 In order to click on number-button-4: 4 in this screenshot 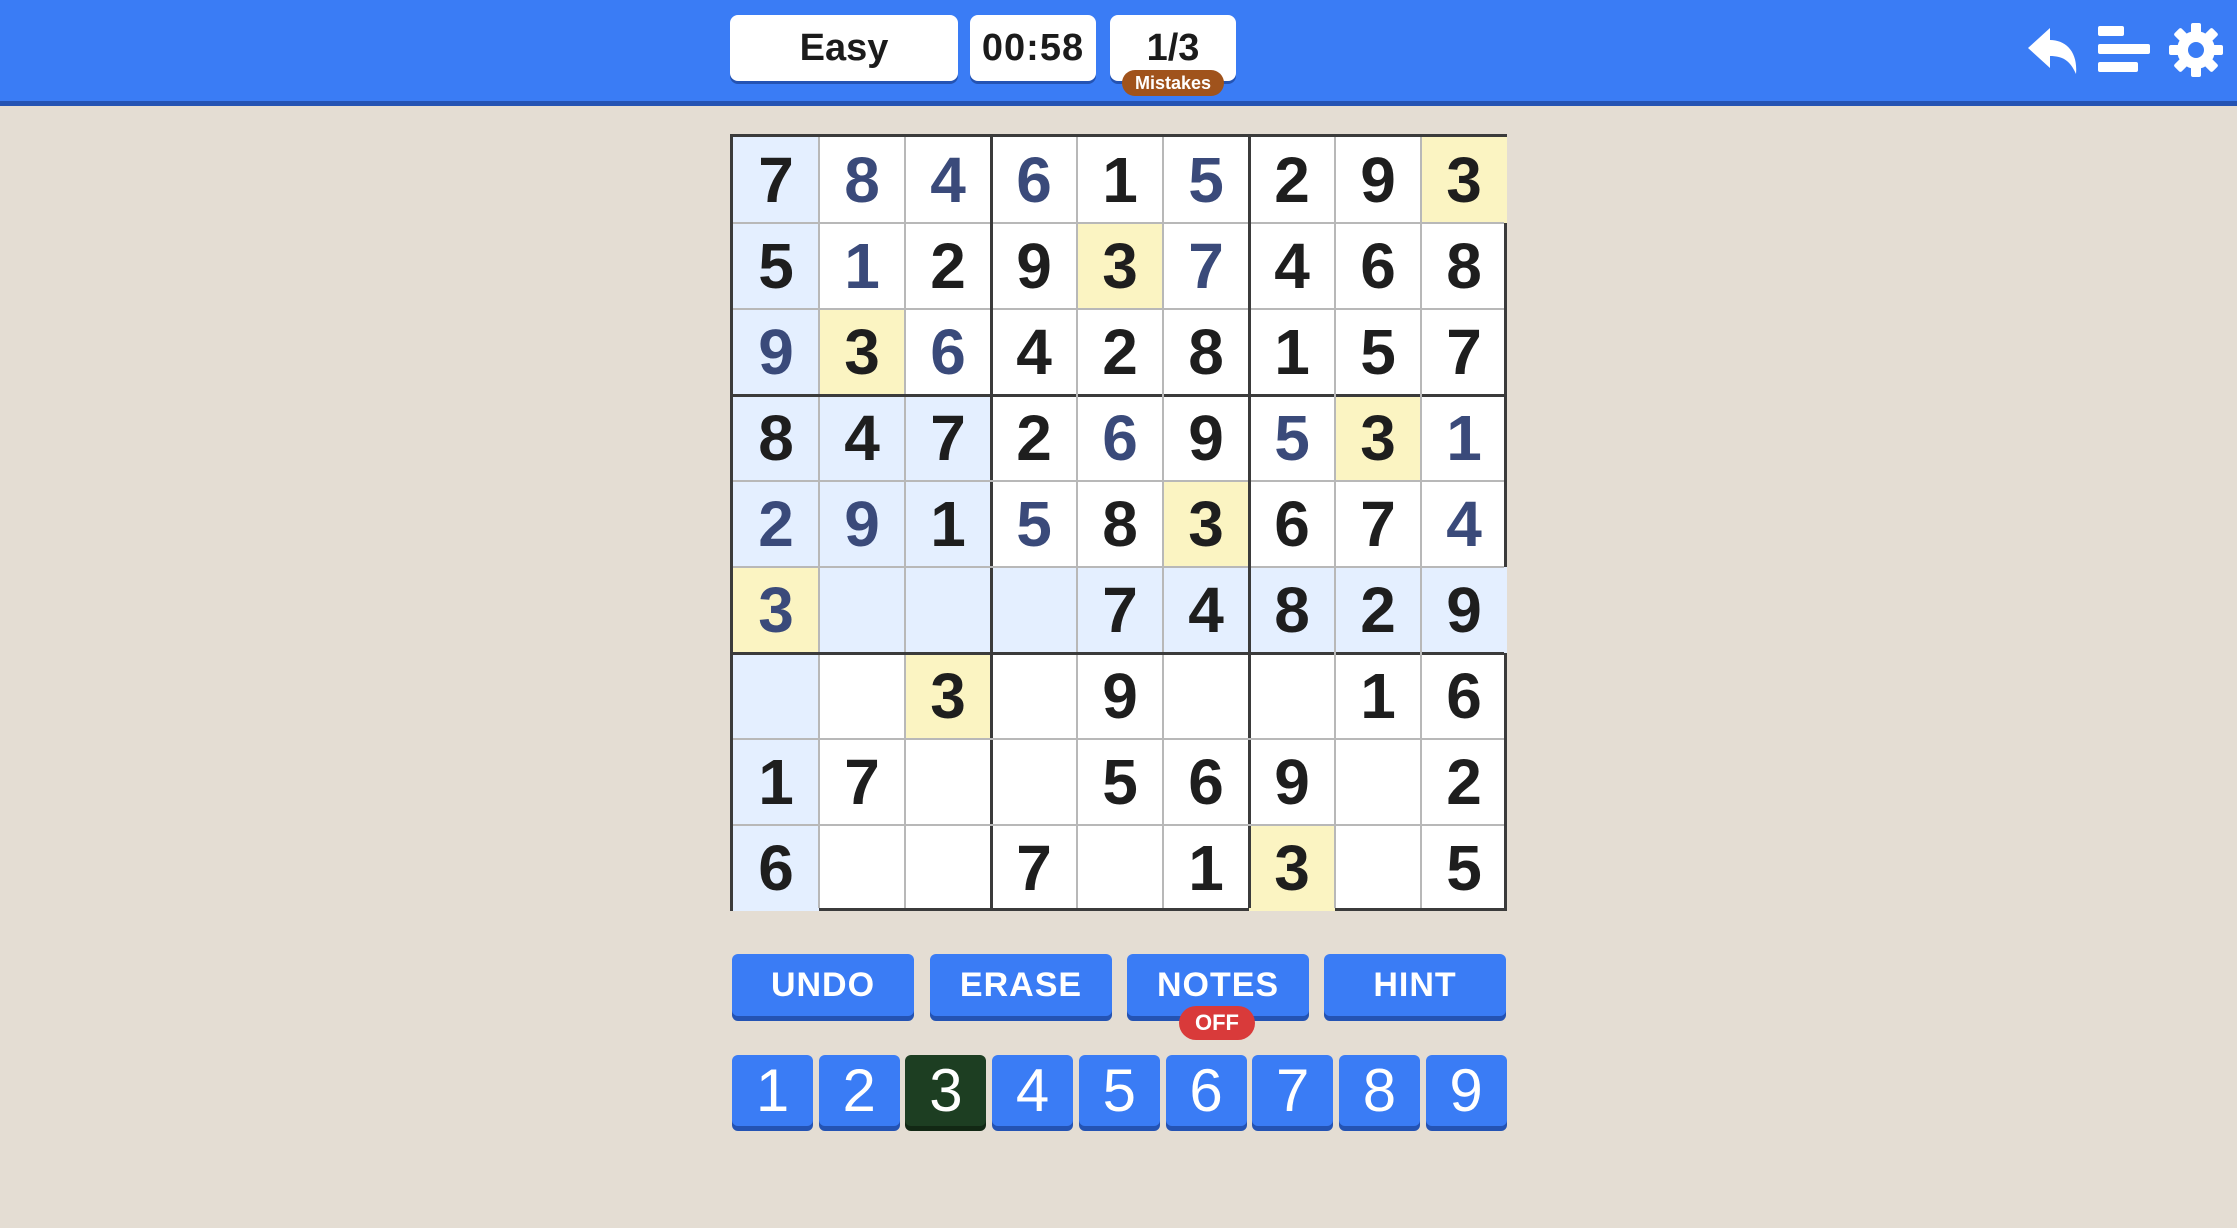, I will do `click(1033, 1090)`.